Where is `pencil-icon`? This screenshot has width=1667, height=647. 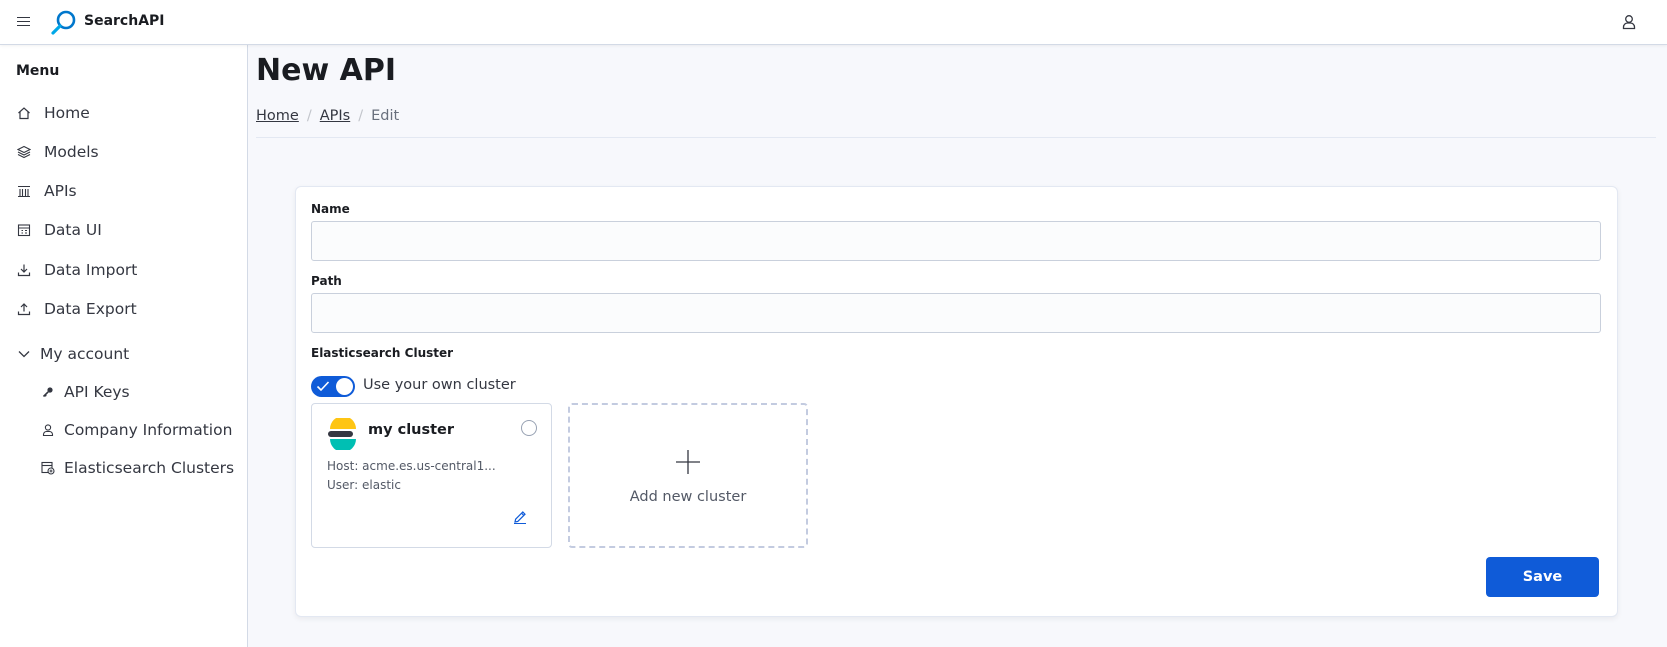
pencil-icon is located at coordinates (520, 517).